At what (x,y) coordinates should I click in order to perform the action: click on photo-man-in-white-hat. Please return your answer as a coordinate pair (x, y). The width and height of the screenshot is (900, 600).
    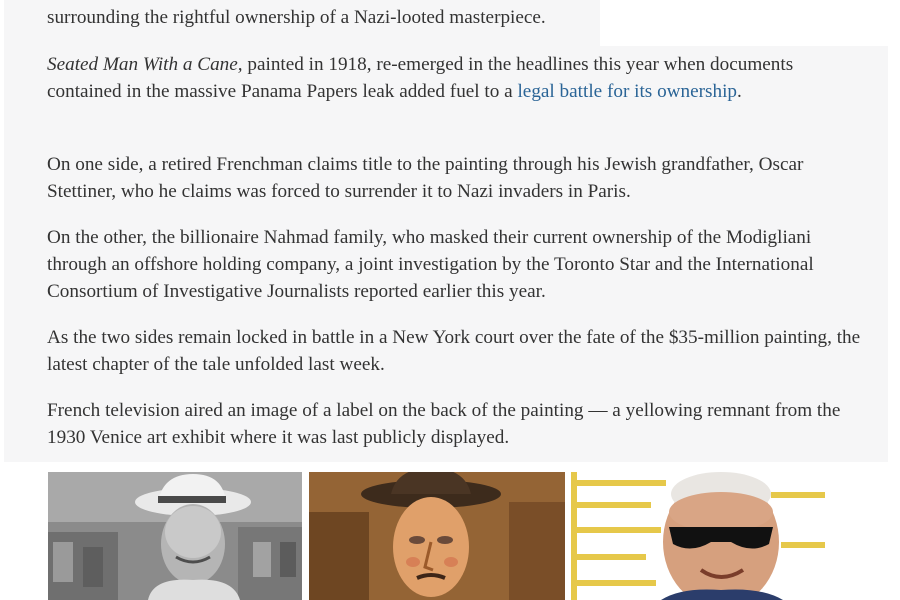
    Looking at the image, I should click on (175, 536).